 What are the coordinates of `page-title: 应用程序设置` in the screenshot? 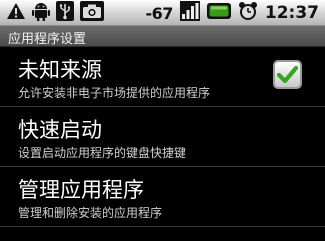 It's located at (47, 39).